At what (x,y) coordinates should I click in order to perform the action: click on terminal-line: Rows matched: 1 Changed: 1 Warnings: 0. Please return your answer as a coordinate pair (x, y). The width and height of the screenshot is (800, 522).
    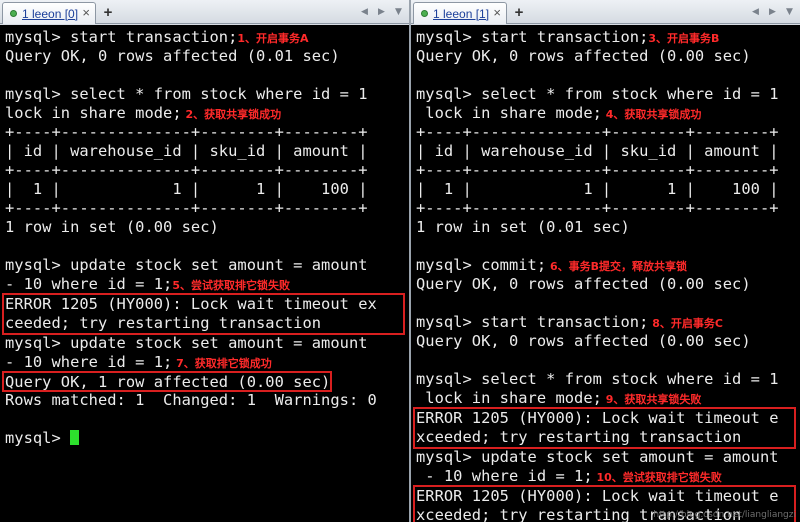
    Looking at the image, I should click on (207, 400).